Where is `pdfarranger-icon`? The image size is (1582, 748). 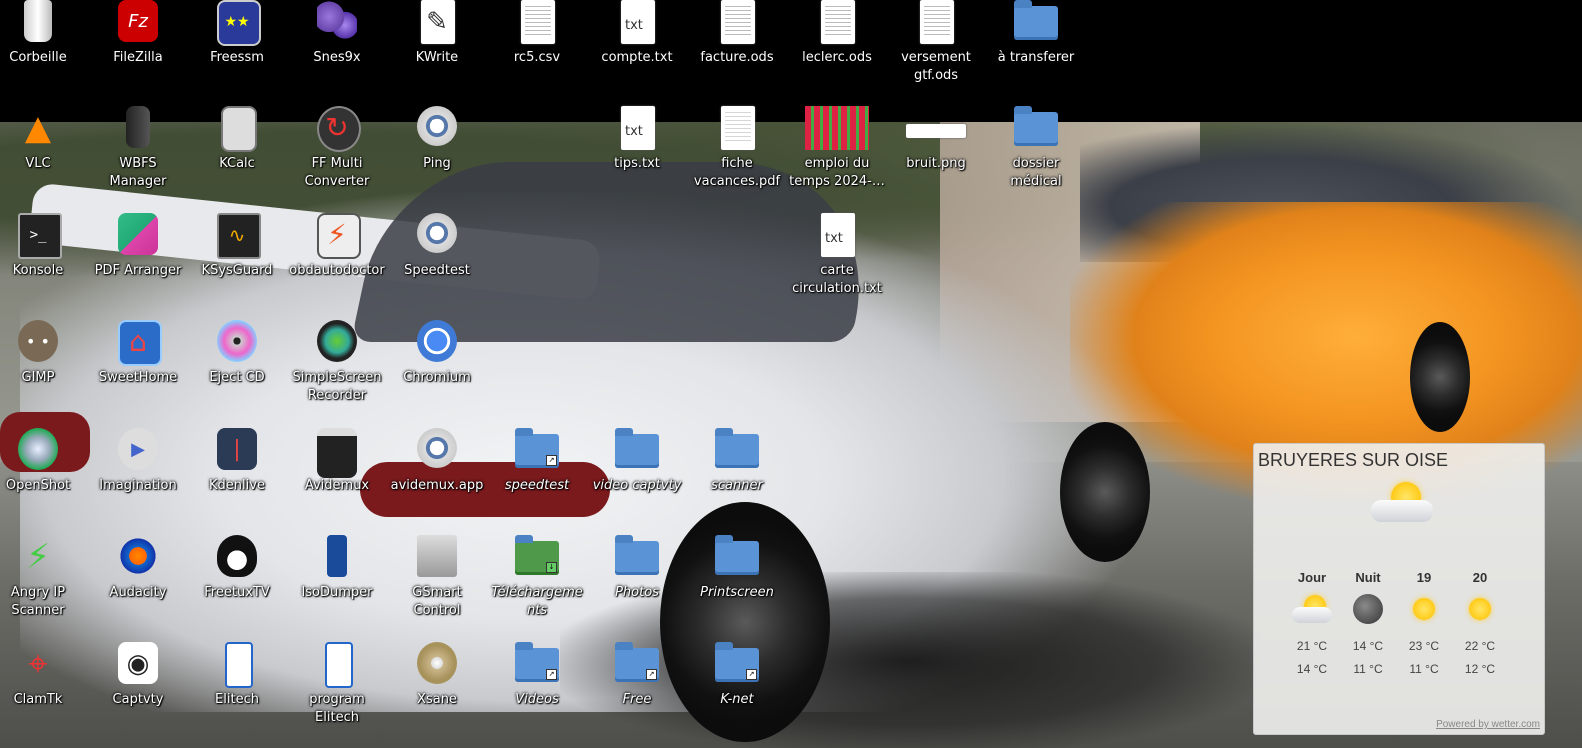
pdfarranger-icon is located at coordinates (138, 235).